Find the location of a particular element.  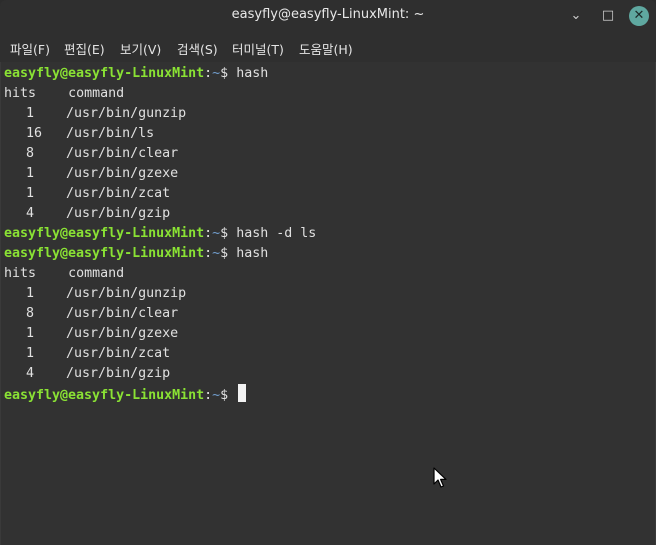

prompt-line: easyfly@easyfly-LinuxMint:~$ is located at coordinates (125, 394).